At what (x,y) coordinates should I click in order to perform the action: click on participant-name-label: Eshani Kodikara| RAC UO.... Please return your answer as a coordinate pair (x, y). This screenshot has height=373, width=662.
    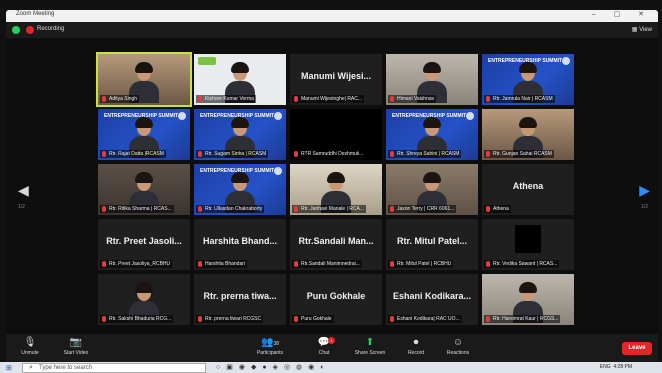
    Looking at the image, I should click on (428, 319).